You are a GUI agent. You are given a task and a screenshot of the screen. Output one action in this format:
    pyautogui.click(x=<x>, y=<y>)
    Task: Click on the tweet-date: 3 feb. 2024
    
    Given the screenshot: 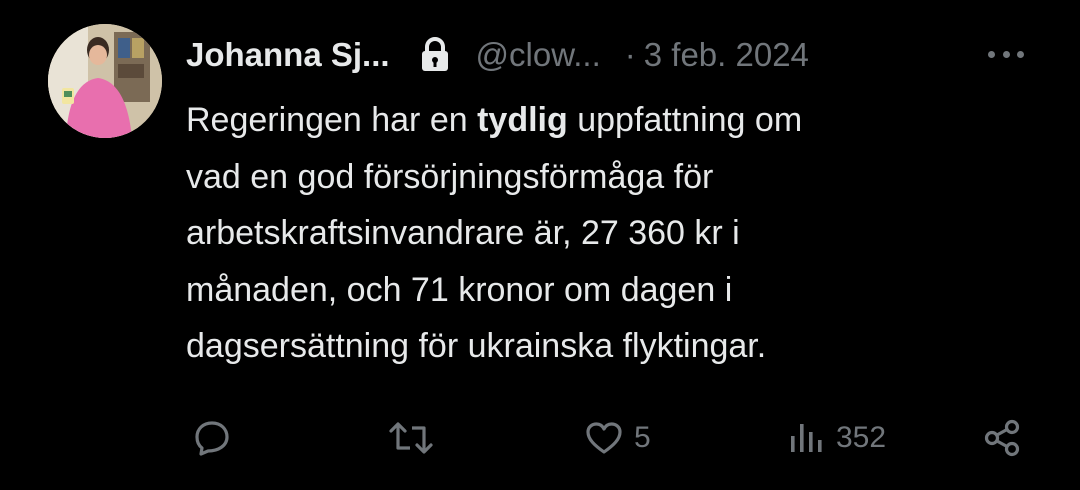 What is the action you would take?
    pyautogui.click(x=726, y=55)
    